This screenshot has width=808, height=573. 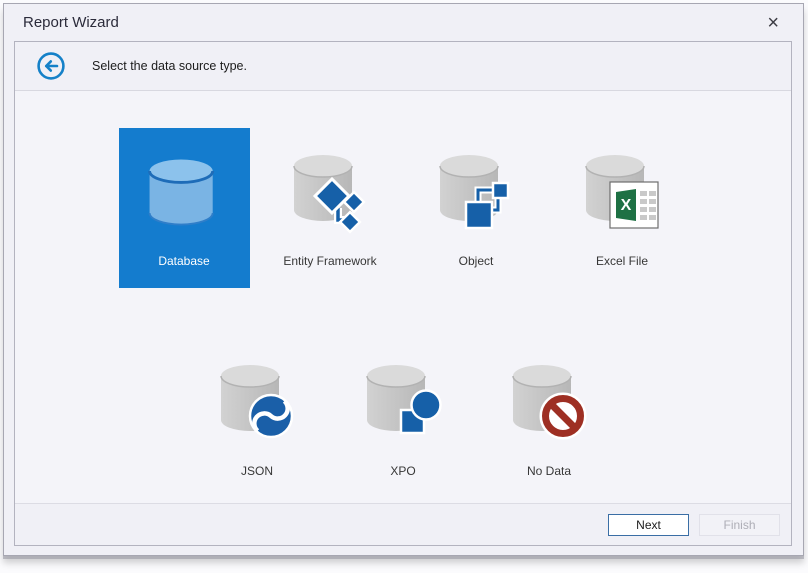 I want to click on next-button: Next, so click(x=648, y=524).